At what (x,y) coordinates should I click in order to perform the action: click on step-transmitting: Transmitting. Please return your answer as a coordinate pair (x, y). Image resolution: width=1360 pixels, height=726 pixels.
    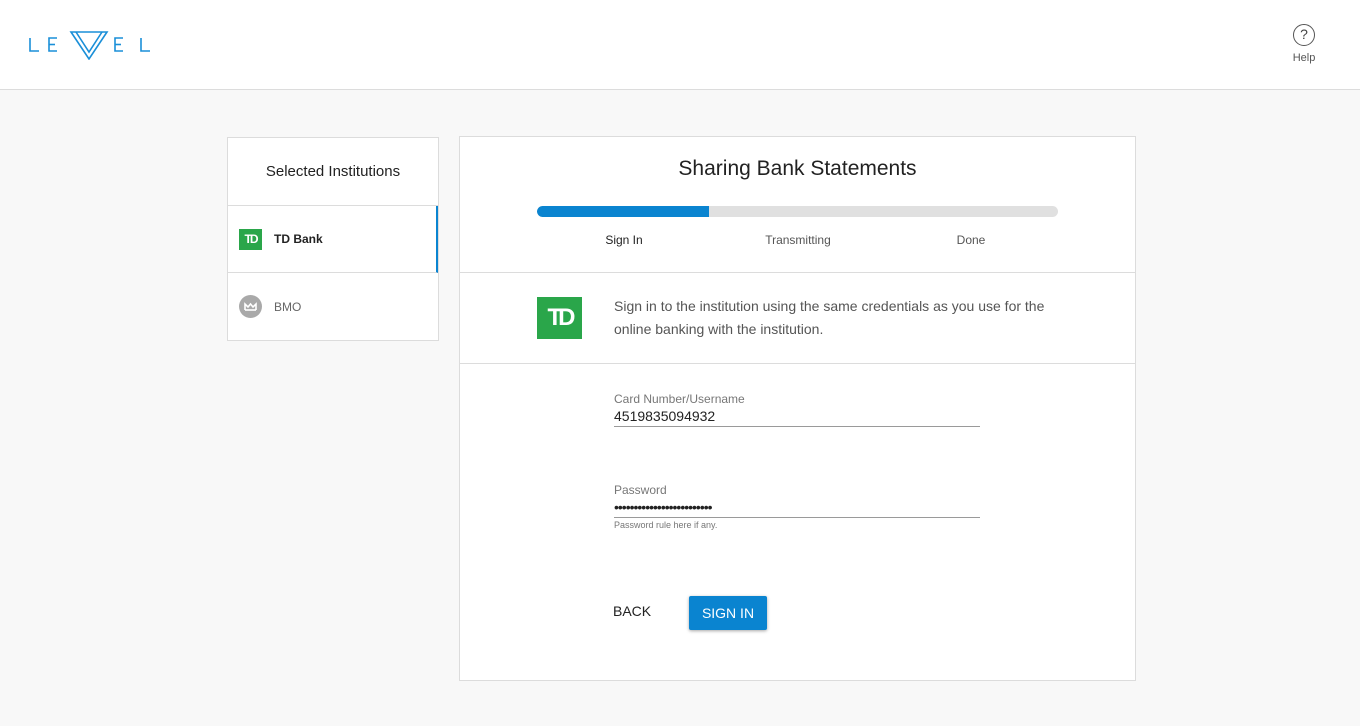
    Looking at the image, I should click on (798, 240).